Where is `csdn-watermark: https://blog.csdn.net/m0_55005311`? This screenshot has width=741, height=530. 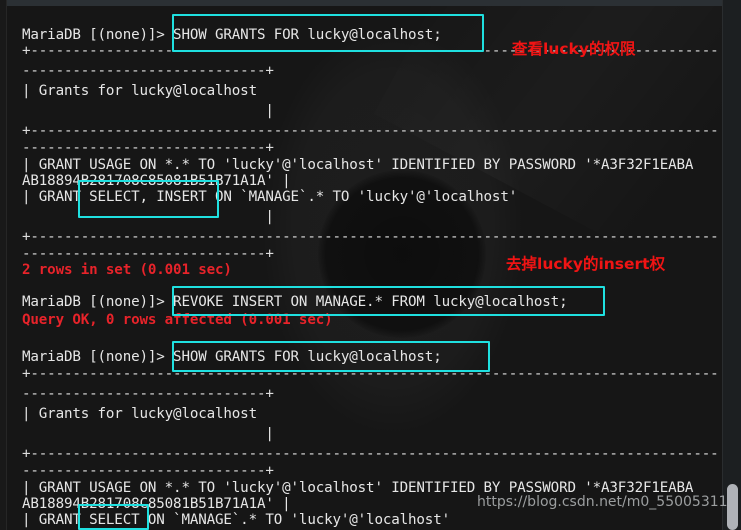 csdn-watermark: https://blog.csdn.net/m0_55005311 is located at coordinates (602, 502).